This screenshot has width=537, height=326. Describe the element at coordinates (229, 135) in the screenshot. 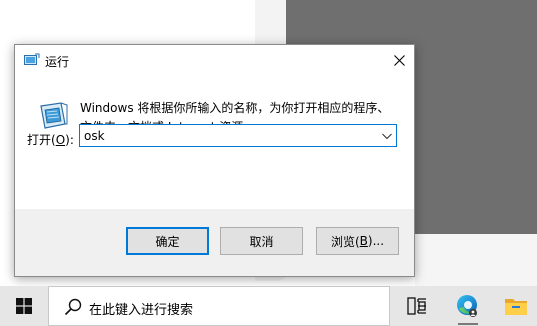

I see `open-input` at that location.